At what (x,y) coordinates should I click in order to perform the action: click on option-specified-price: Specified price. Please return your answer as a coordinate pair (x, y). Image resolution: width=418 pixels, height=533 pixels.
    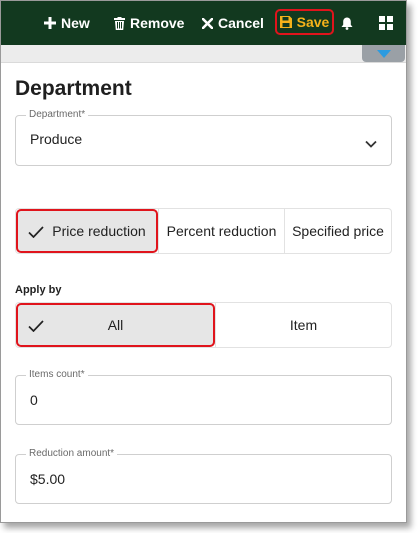
    Looking at the image, I should click on (337, 231).